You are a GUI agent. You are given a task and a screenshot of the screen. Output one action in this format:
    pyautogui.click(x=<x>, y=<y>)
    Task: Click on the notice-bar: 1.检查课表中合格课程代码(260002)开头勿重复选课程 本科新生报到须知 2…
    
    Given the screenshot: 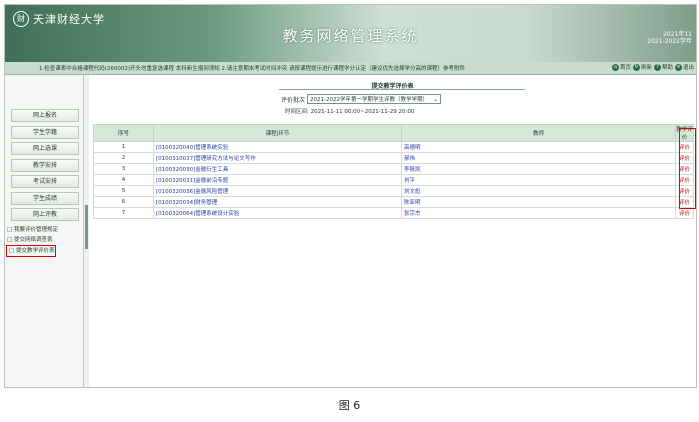 What is the action you would take?
    pyautogui.click(x=350, y=68)
    